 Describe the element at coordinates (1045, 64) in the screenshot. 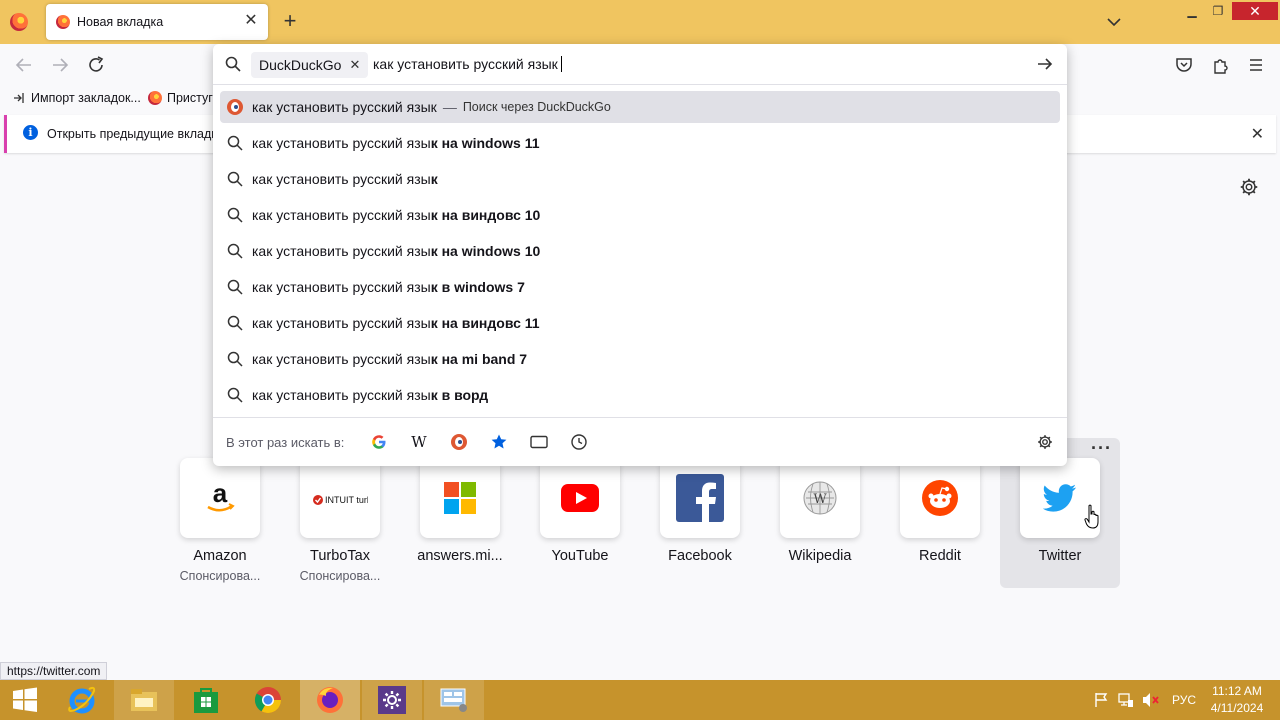

I see `go-arrow-icon` at that location.